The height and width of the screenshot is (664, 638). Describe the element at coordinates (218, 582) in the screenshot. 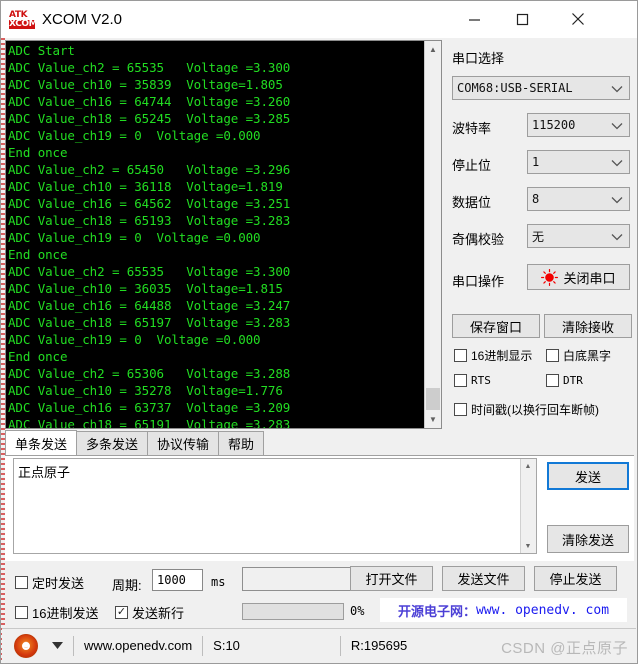

I see `period-unit-label: ms` at that location.